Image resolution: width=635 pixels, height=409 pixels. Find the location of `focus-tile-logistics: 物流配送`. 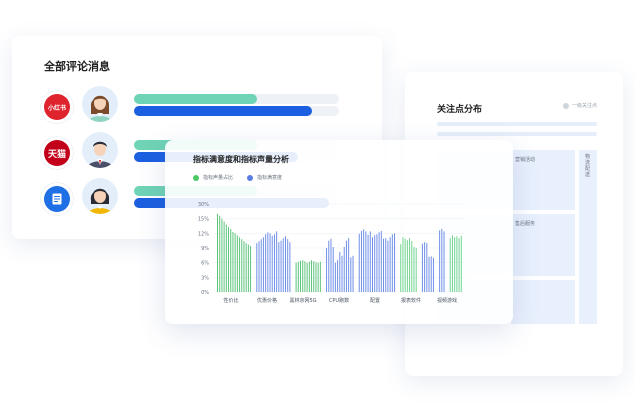

focus-tile-logistics: 物流配送 is located at coordinates (588, 237).